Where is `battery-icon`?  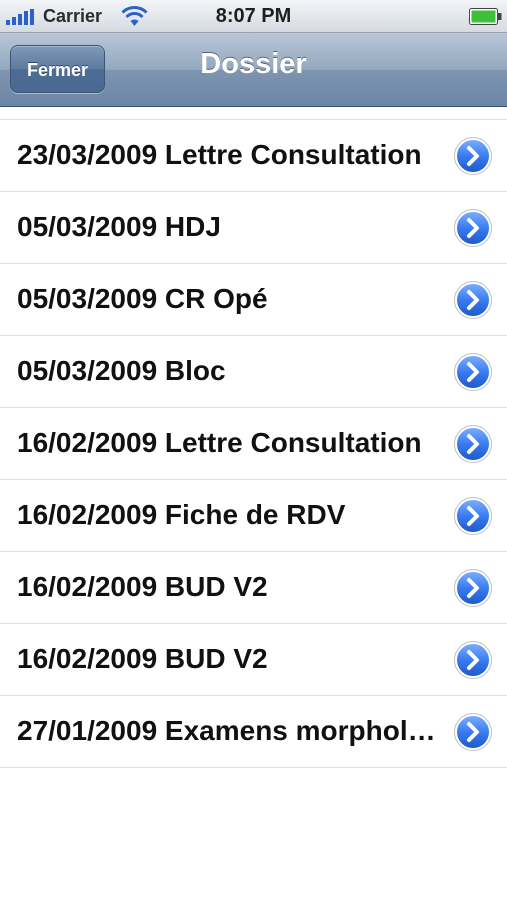
battery-icon is located at coordinates (485, 16).